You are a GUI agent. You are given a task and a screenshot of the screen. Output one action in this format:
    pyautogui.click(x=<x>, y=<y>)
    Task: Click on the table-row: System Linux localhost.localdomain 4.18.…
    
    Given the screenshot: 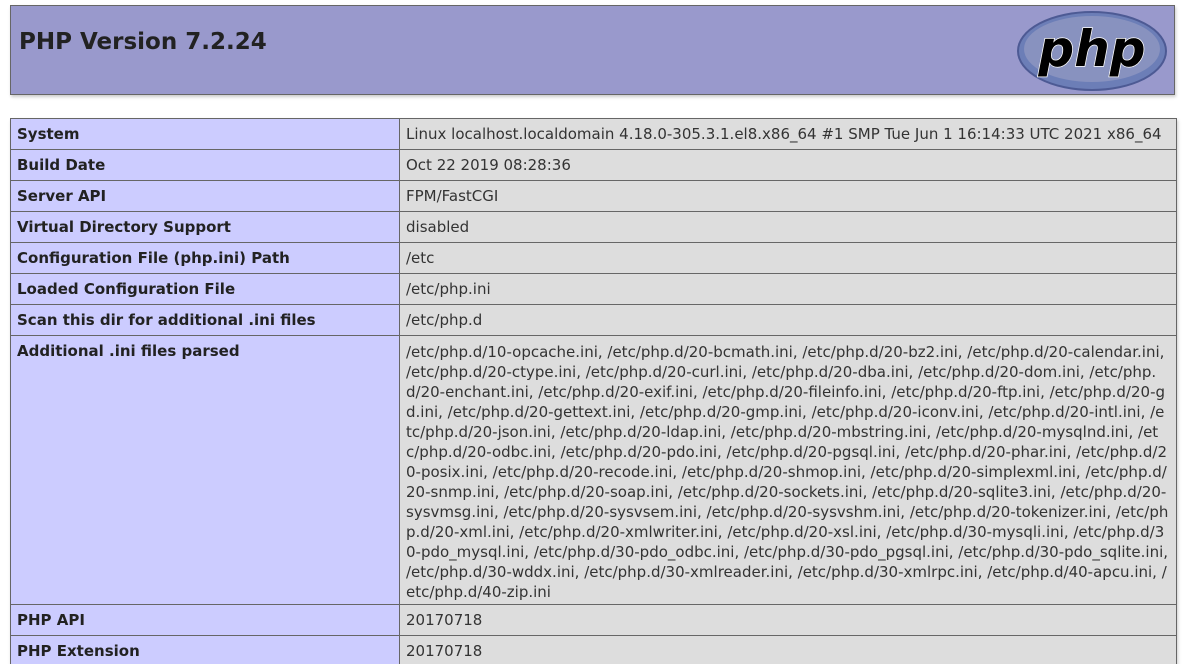 What is the action you would take?
    pyautogui.click(x=593, y=134)
    